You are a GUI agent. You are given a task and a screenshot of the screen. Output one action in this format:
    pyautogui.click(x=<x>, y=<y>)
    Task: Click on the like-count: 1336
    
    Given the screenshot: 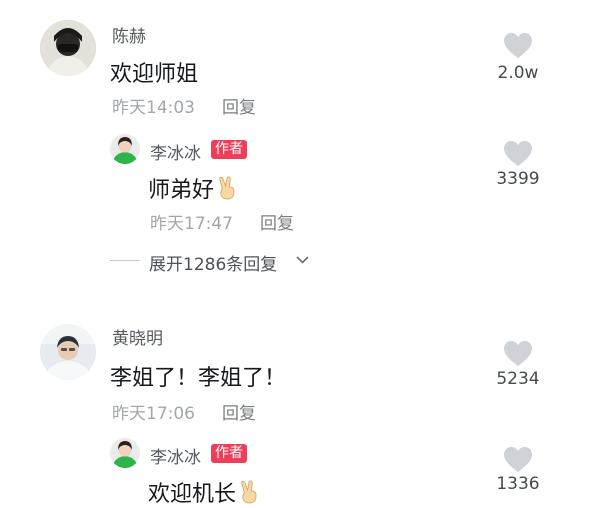 What is the action you would take?
    pyautogui.click(x=518, y=484)
    